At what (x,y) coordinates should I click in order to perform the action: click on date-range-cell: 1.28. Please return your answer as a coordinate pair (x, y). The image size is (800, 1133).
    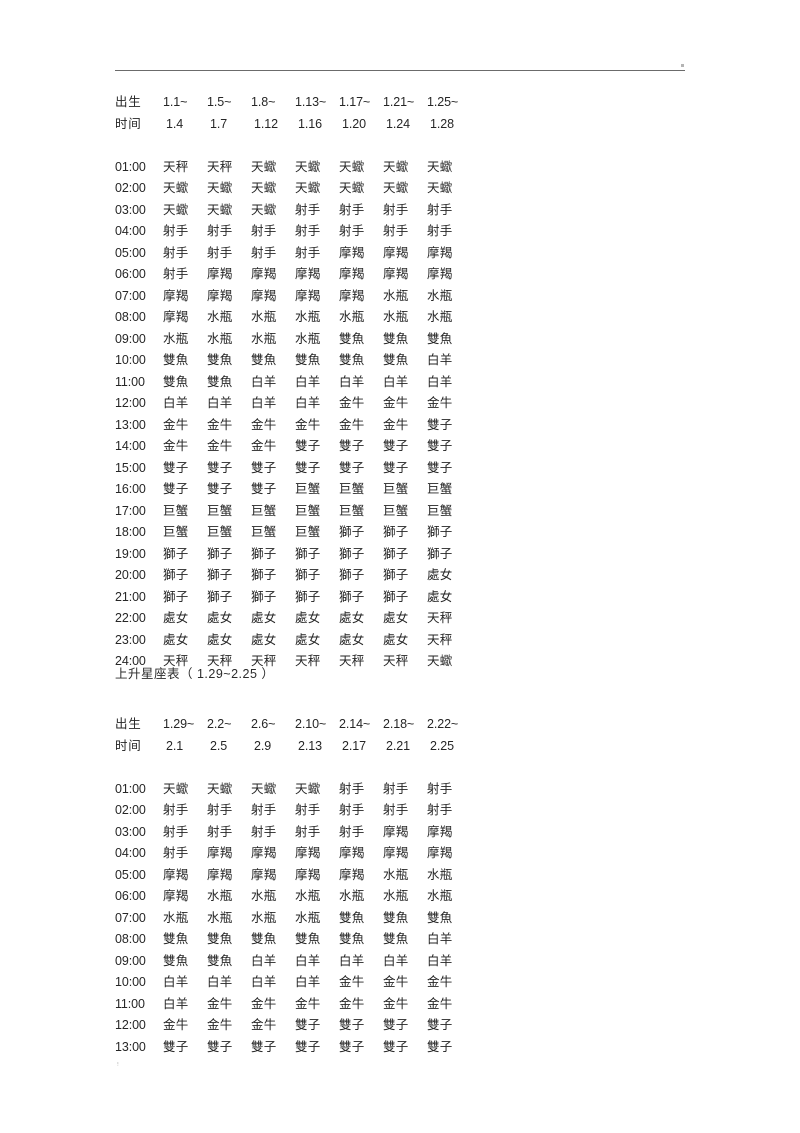
    Looking at the image, I should click on (442, 123).